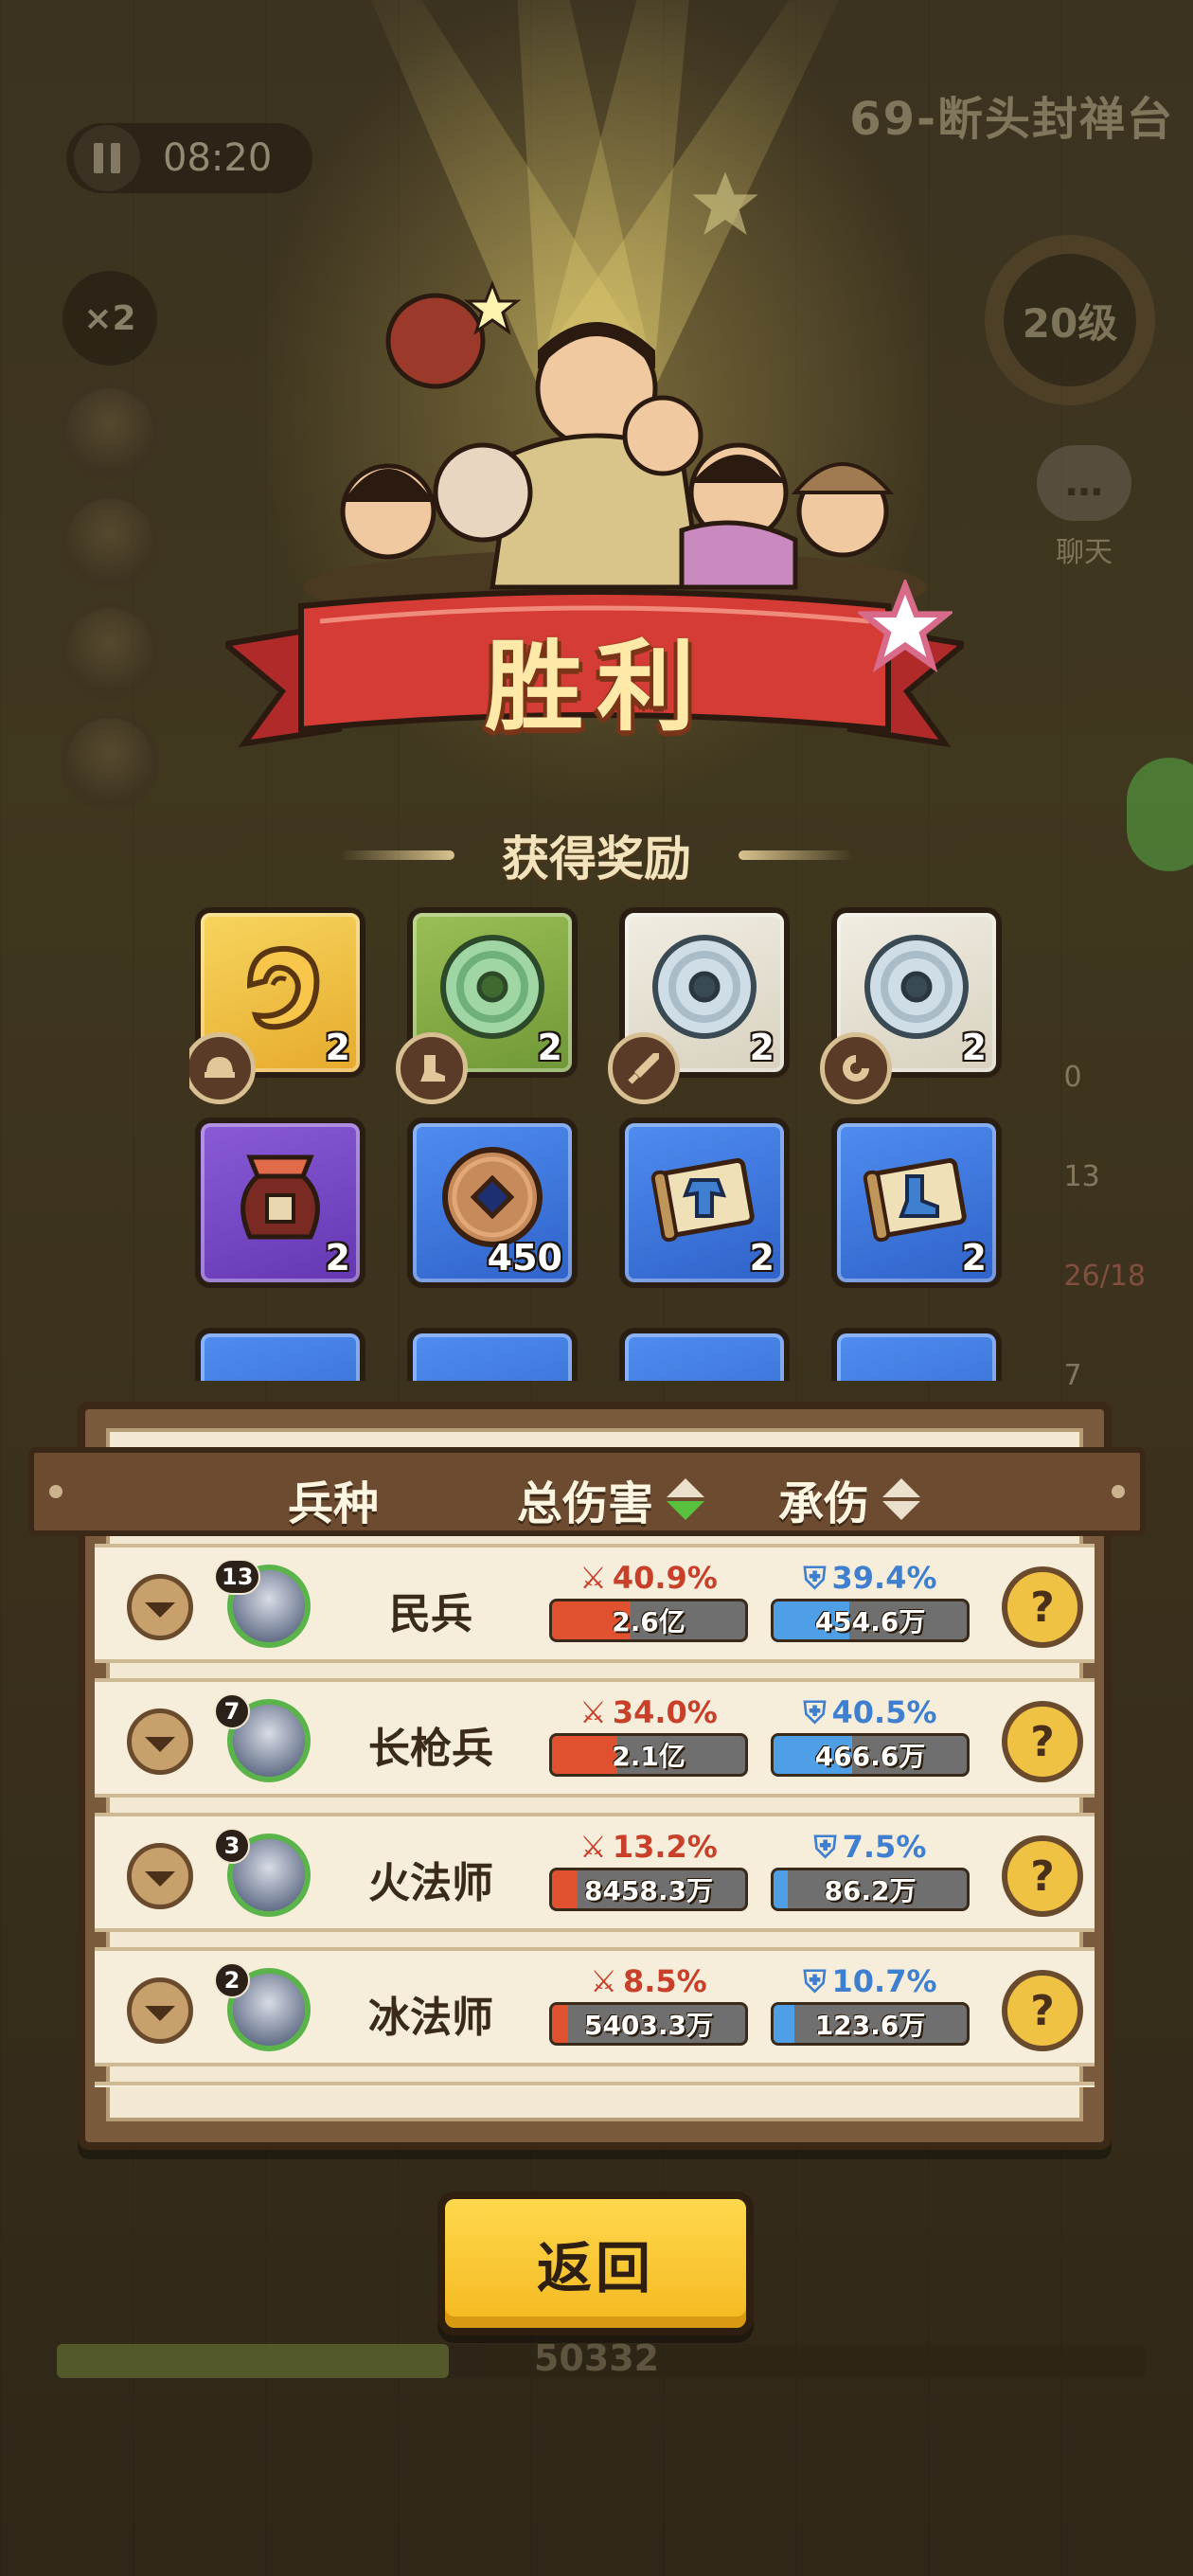 This screenshot has width=1193, height=2576. I want to click on table-row: 7 长枪兵 ⚔ 34.0% 2.1亿 ⛨ 40.5% 466.6万 ?, so click(595, 1738).